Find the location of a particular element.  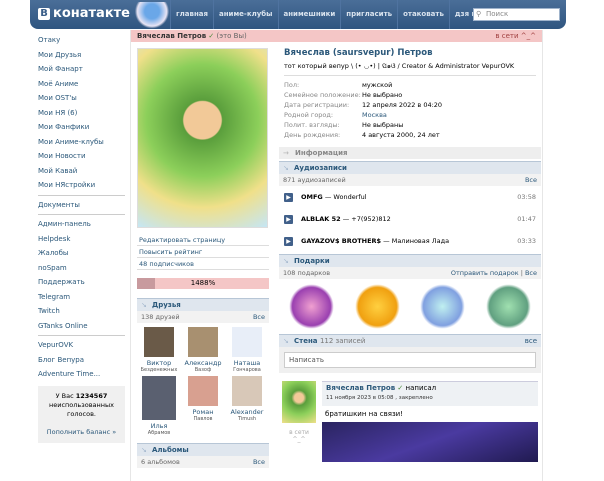

audio-track: ▶ OMFG — Wonderful 03:58 is located at coordinates (410, 197).